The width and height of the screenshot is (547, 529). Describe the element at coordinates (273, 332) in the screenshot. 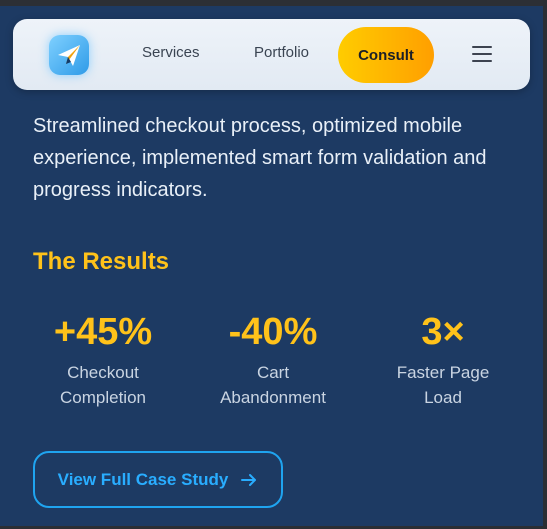

I see `stat-value: -40%` at that location.